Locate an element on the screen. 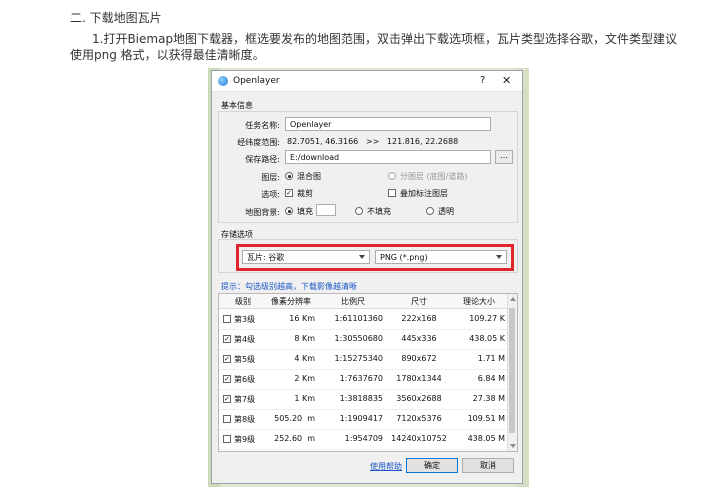 The width and height of the screenshot is (704, 495). layer-split-radio is located at coordinates (392, 176).